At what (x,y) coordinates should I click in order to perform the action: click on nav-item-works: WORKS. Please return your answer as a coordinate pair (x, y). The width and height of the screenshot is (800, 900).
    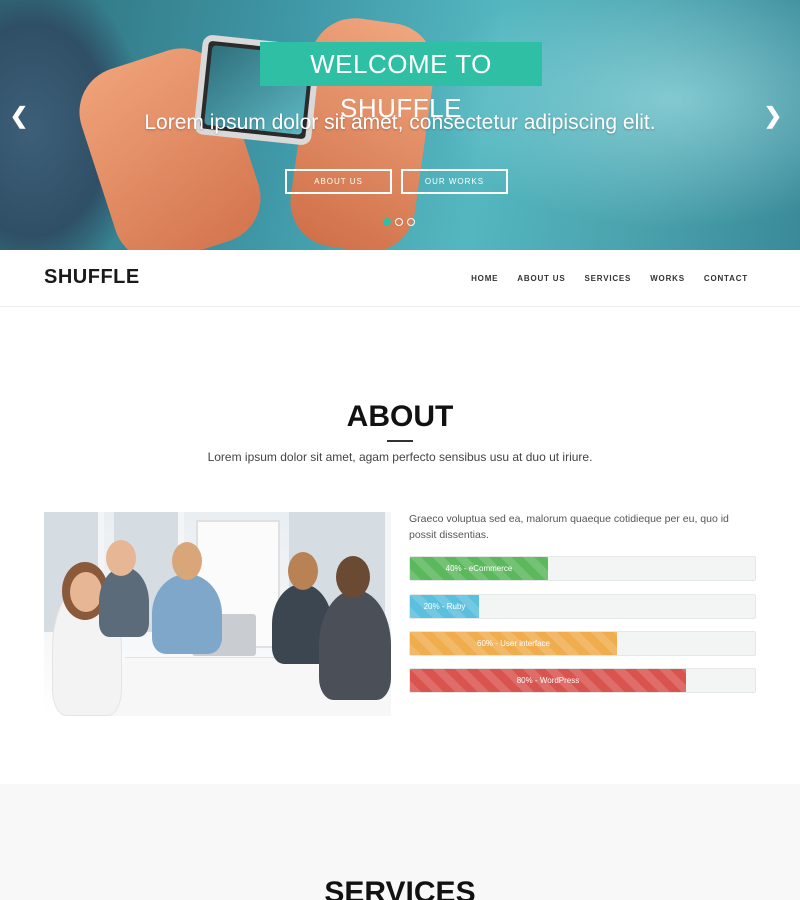
    Looking at the image, I should click on (667, 278).